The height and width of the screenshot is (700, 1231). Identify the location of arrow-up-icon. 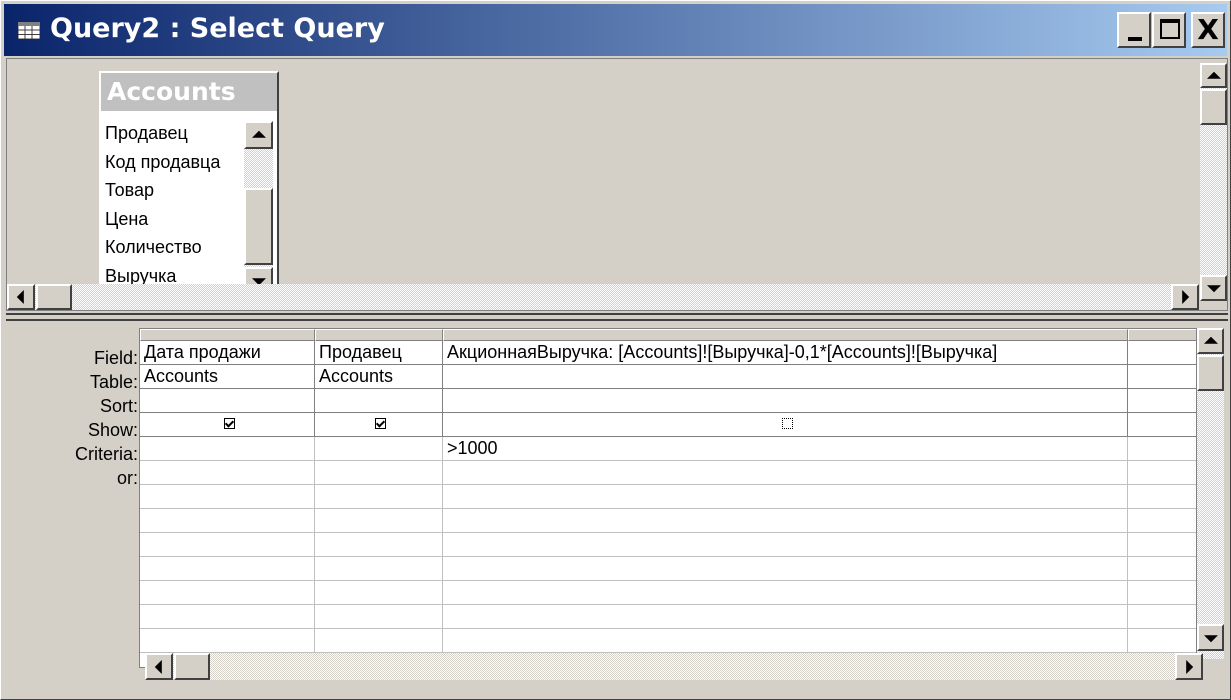
(258, 134).